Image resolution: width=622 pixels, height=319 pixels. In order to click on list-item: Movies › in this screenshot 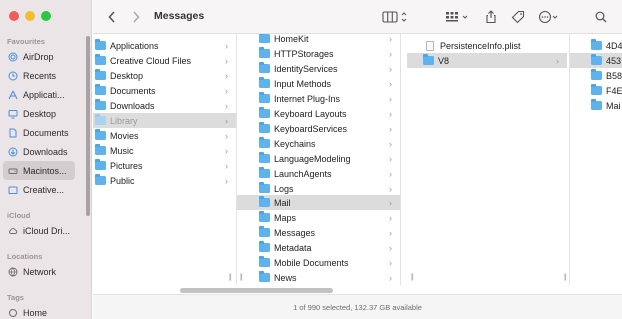, I will do `click(164, 135)`.